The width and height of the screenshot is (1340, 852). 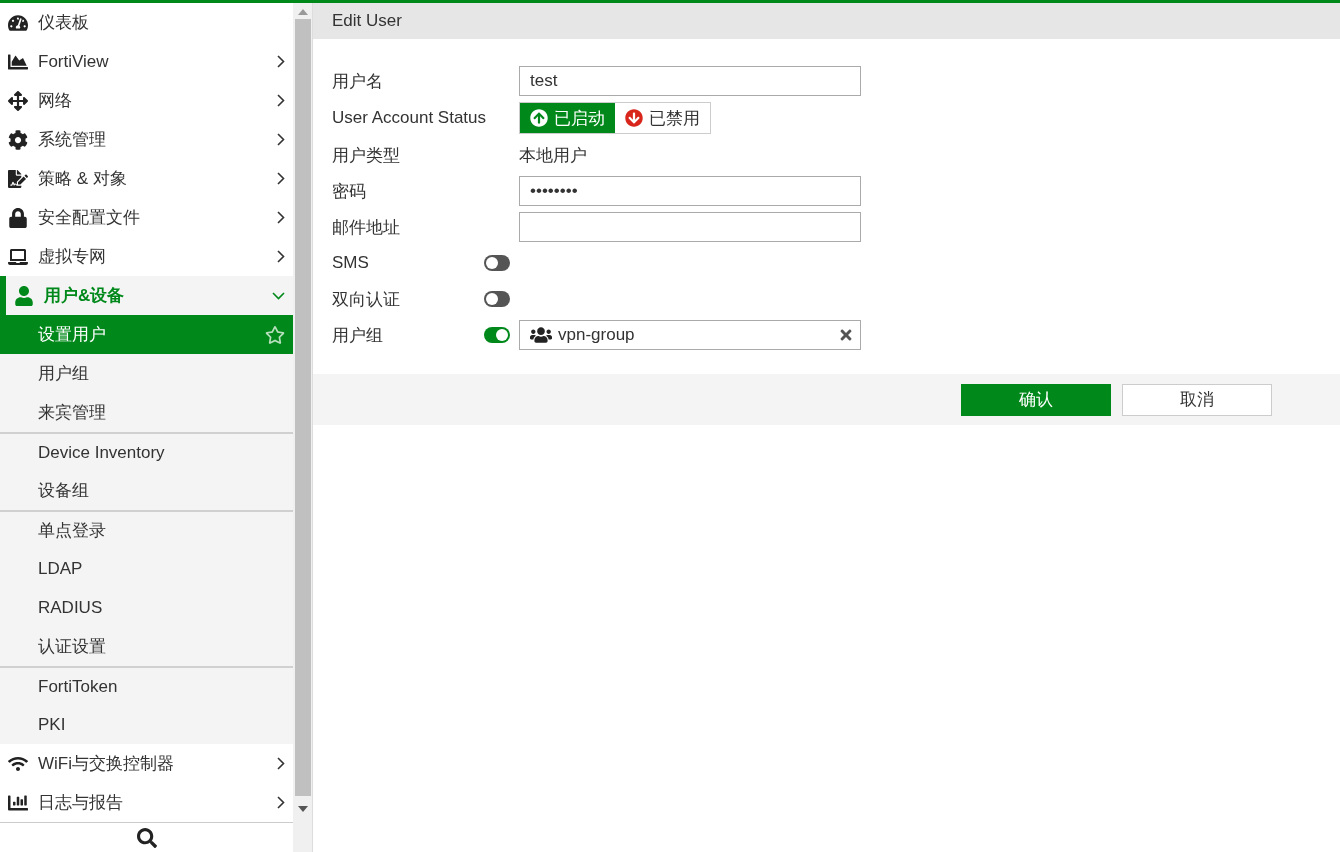 I want to click on field-label: 用户名, so click(x=358, y=81).